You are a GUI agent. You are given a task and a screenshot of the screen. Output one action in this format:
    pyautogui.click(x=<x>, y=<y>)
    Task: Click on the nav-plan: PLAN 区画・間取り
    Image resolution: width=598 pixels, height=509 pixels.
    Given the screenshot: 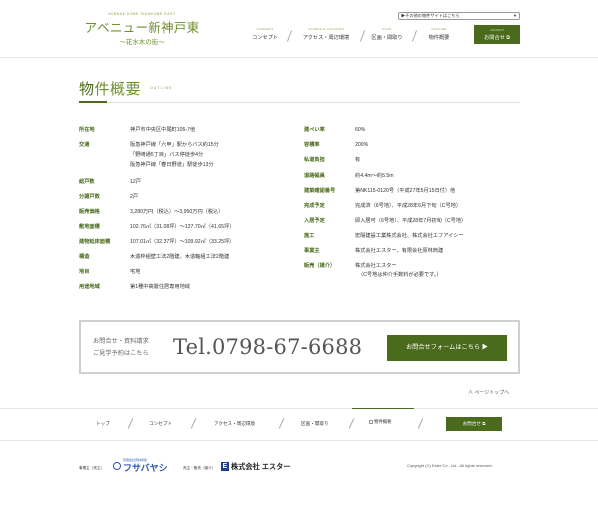 What is the action you would take?
    pyautogui.click(x=387, y=36)
    